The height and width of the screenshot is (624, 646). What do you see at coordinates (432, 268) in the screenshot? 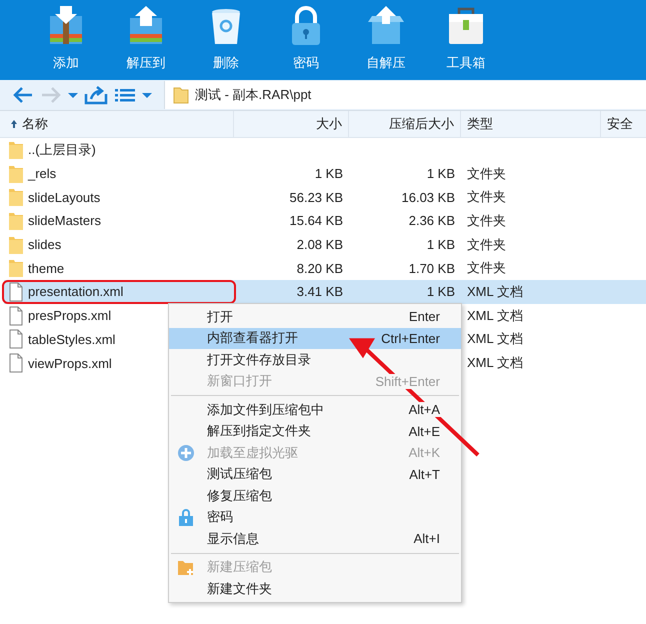
I see `table-cell-text: 1.70 KB` at bounding box center [432, 268].